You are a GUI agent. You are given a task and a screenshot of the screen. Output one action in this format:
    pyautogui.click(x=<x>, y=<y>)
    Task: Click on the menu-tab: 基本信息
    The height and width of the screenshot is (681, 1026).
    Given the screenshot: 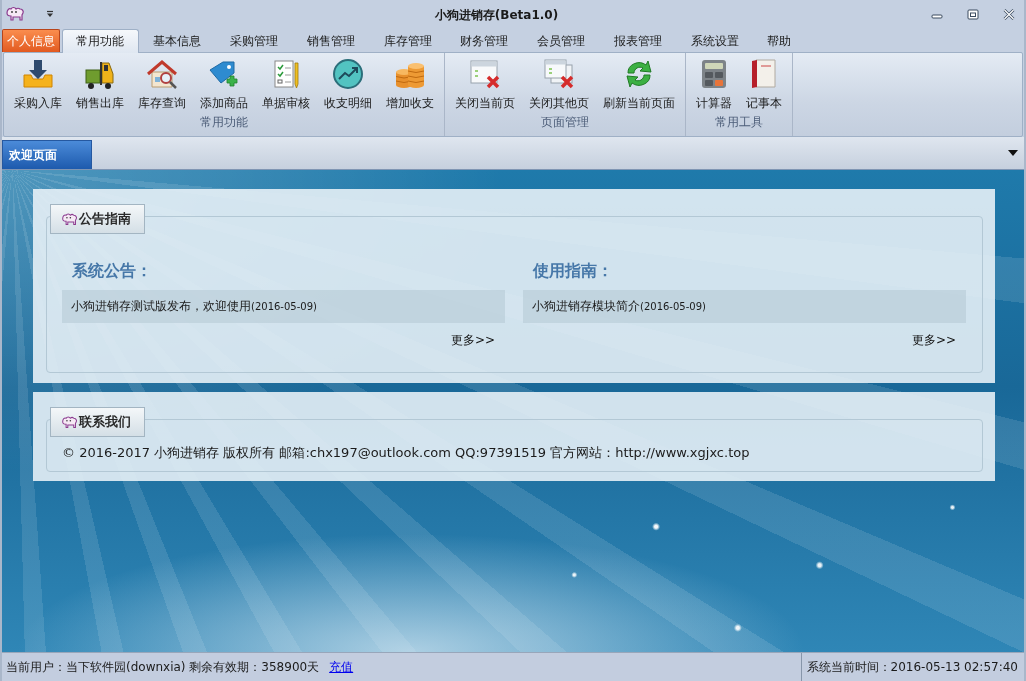 What is the action you would take?
    pyautogui.click(x=177, y=40)
    